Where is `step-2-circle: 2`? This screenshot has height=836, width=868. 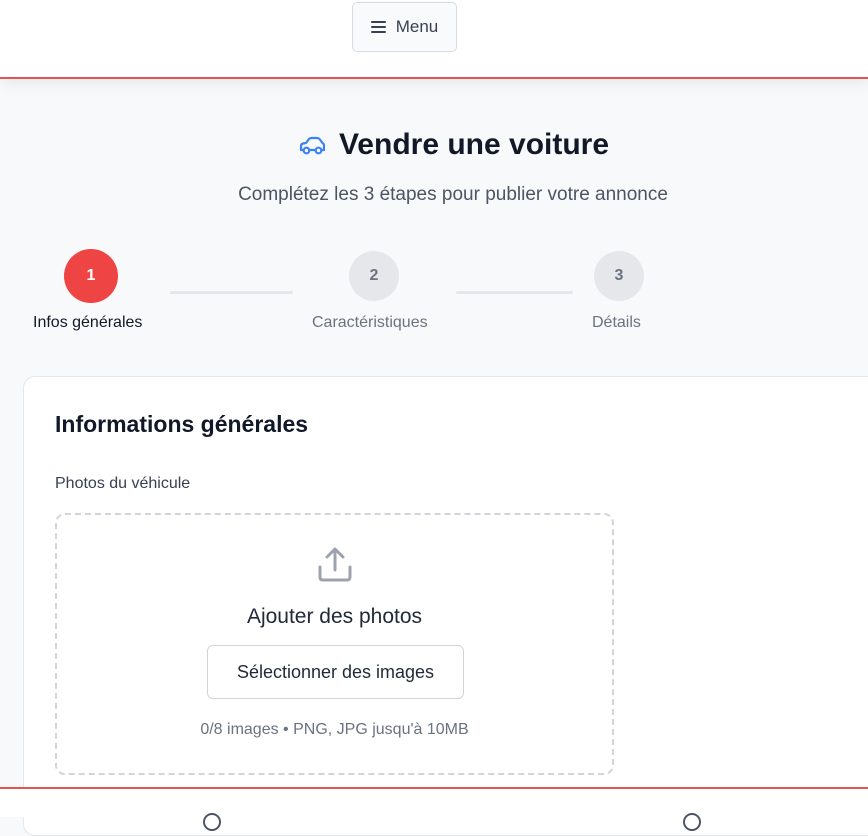 step-2-circle: 2 is located at coordinates (374, 276).